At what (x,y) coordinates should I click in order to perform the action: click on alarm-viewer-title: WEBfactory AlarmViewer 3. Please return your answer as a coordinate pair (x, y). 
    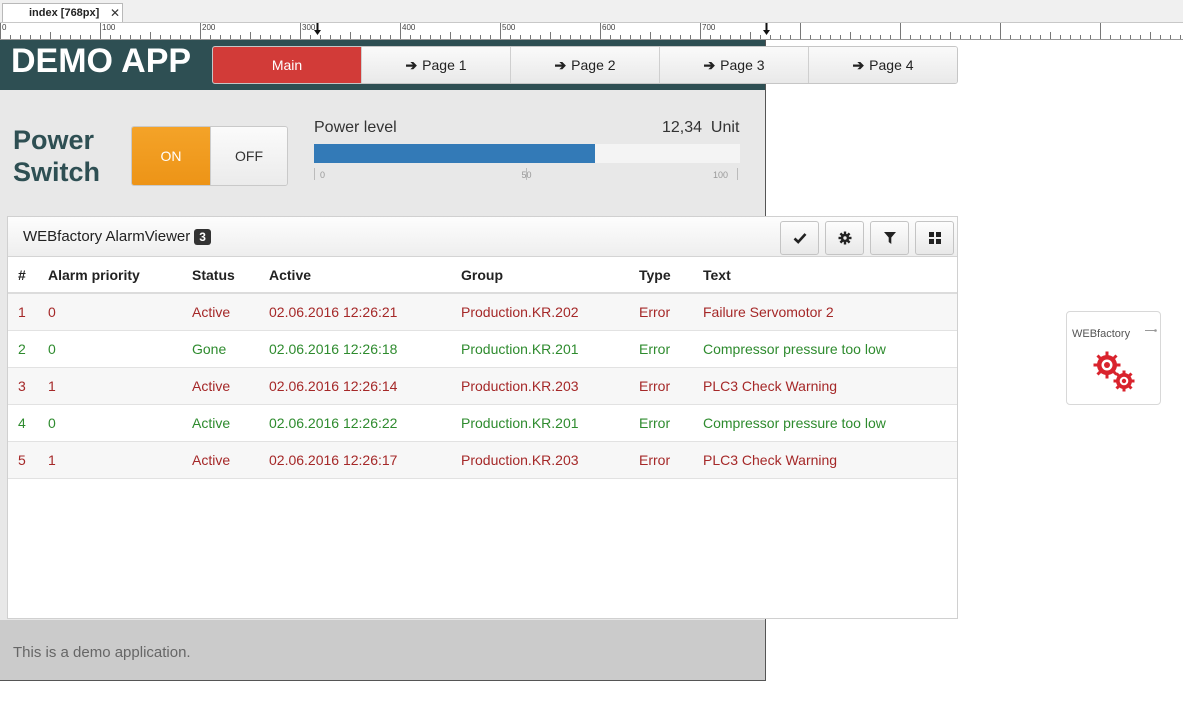
    Looking at the image, I should click on (117, 236).